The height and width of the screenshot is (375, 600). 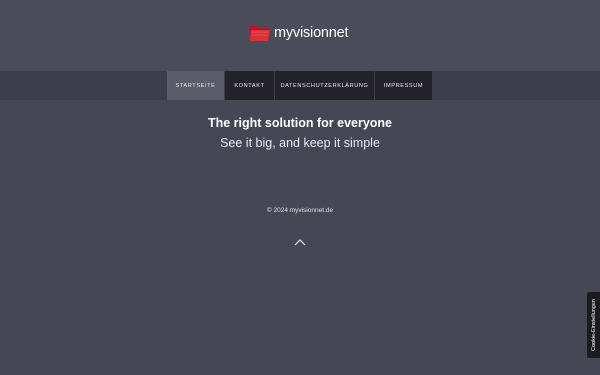 What do you see at coordinates (403, 85) in the screenshot?
I see `nav-item-impressum: IMPRESSUM` at bounding box center [403, 85].